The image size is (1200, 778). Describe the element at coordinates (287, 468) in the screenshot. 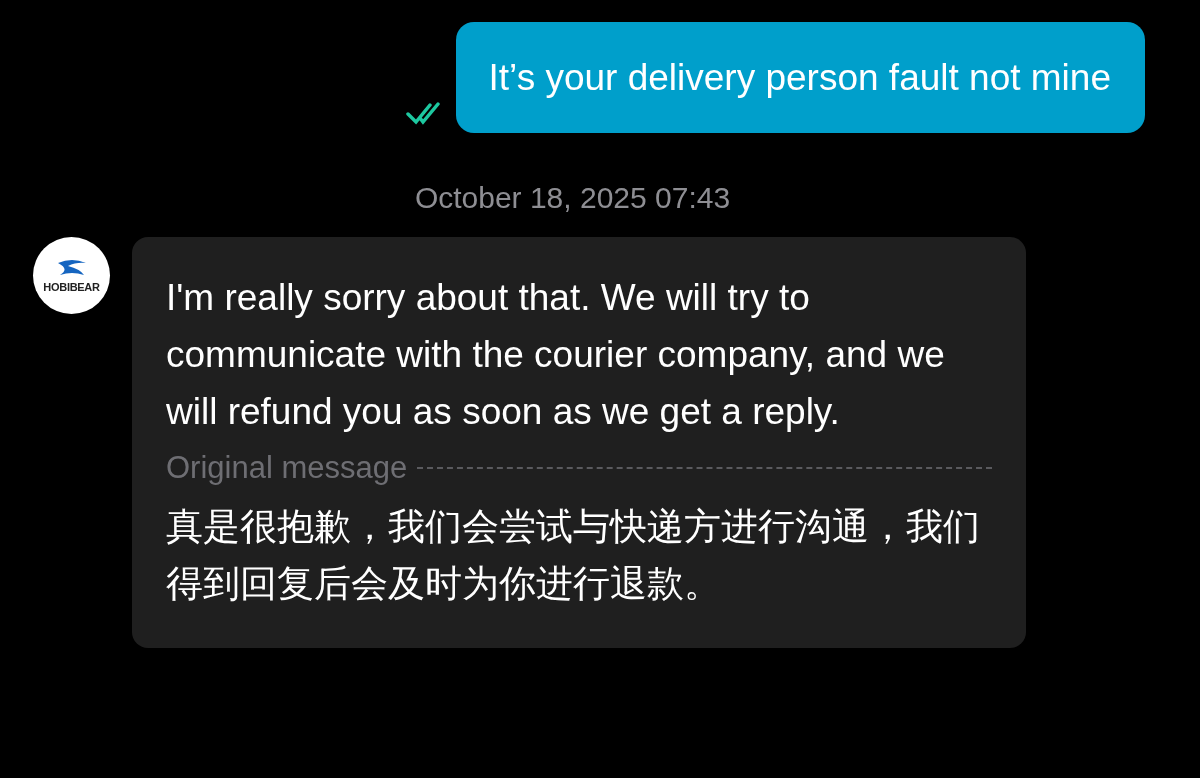

I see `original-message-label: Original message` at that location.